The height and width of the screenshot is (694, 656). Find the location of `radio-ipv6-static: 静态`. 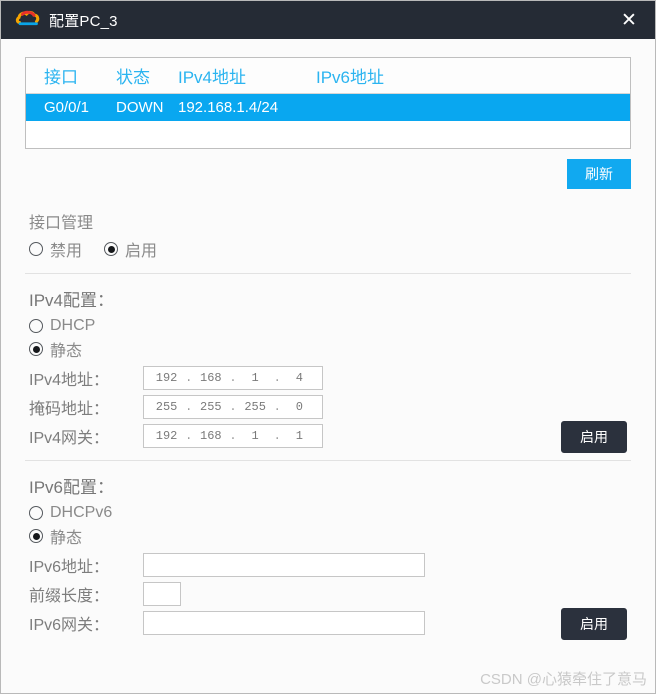

radio-ipv6-static: 静态 is located at coordinates (55, 536).